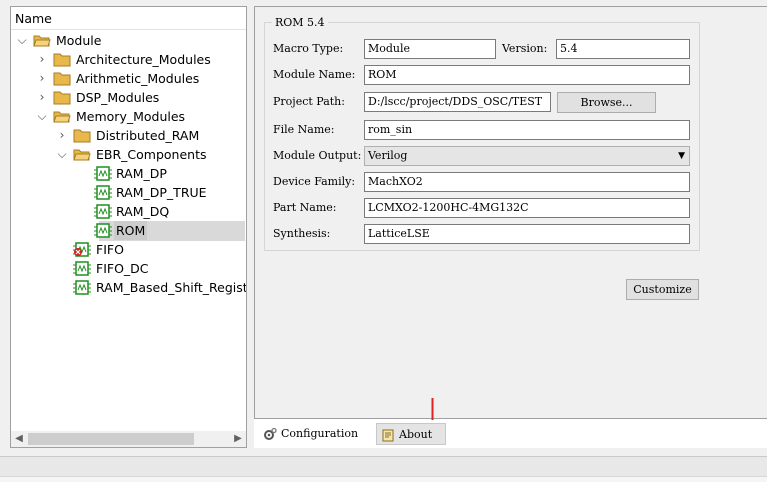  I want to click on device-family-label: Device Family:, so click(314, 181).